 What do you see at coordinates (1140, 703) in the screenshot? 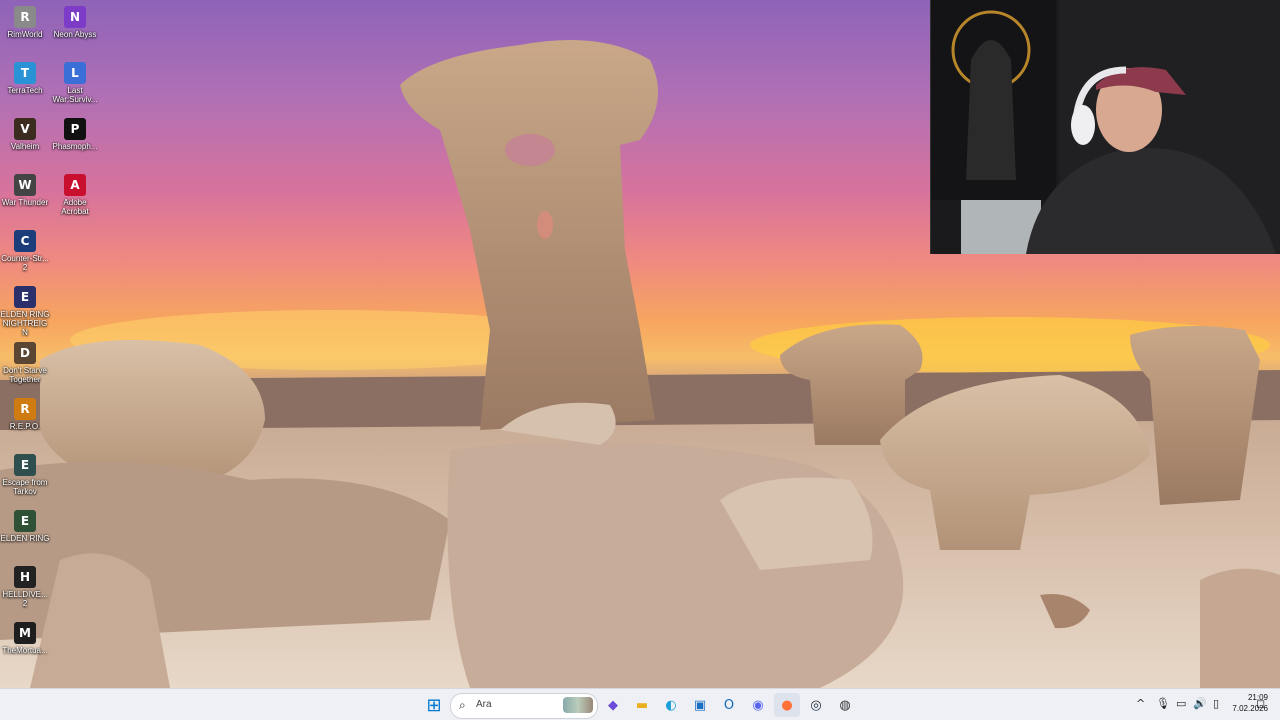
I see `show-hidden-icons-chevron-icon: ^` at bounding box center [1140, 703].